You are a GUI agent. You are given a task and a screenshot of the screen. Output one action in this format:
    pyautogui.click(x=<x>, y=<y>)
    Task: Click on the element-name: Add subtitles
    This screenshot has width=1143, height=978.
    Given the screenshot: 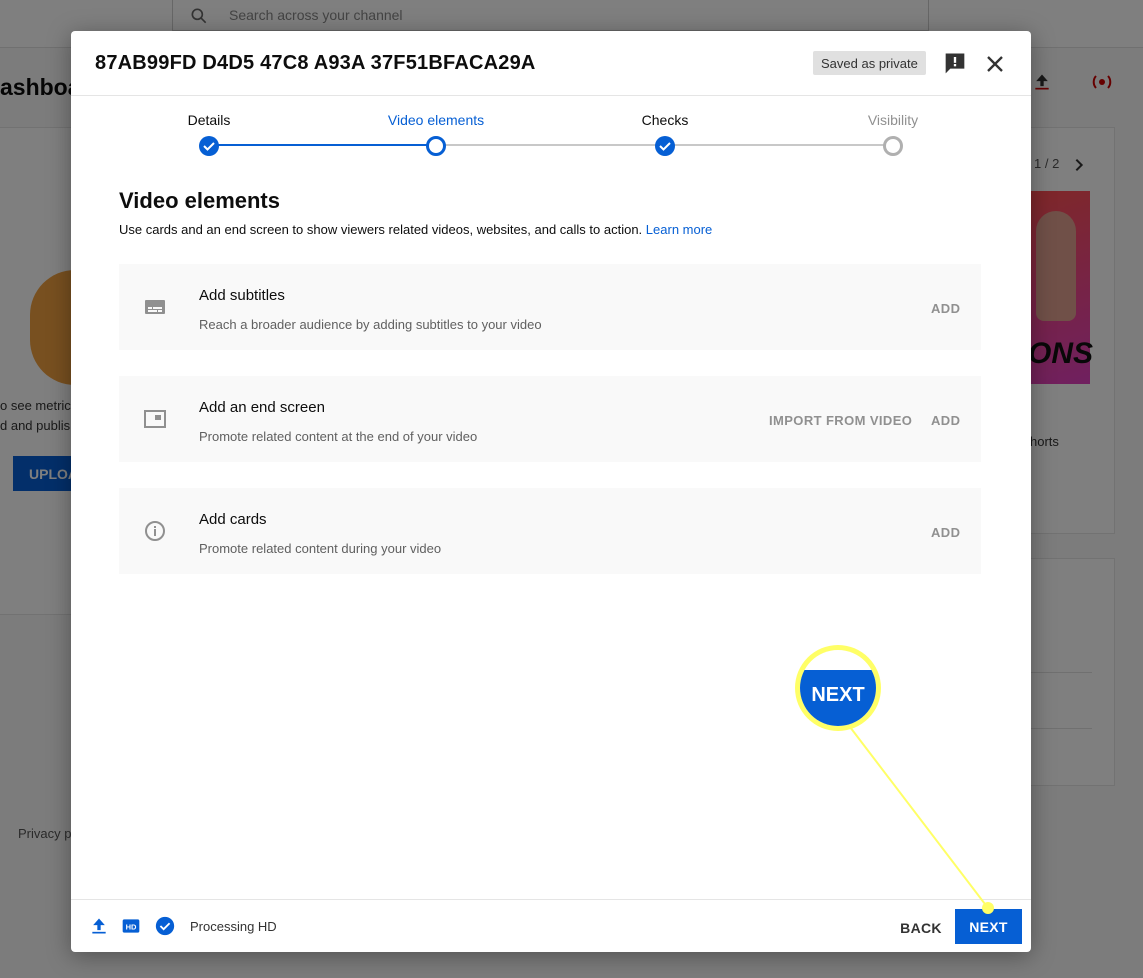 What is the action you would take?
    pyautogui.click(x=242, y=295)
    